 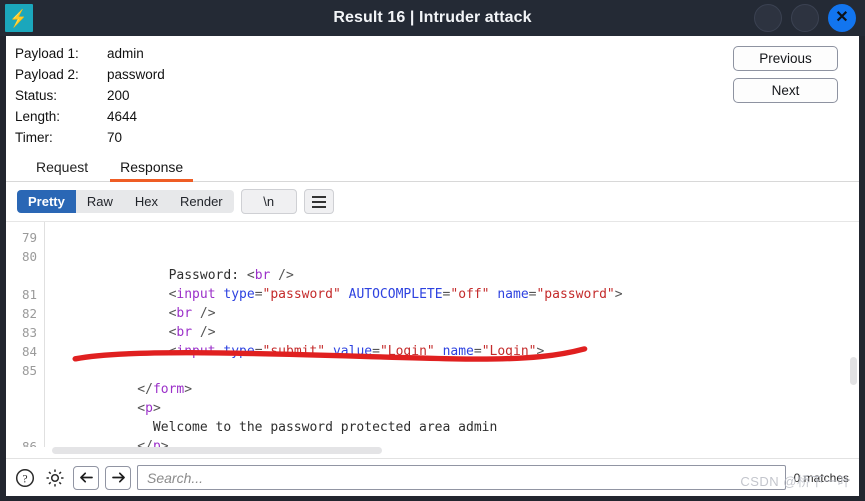 I want to click on search-bar: ? Search... 0 matches, so click(x=432, y=477).